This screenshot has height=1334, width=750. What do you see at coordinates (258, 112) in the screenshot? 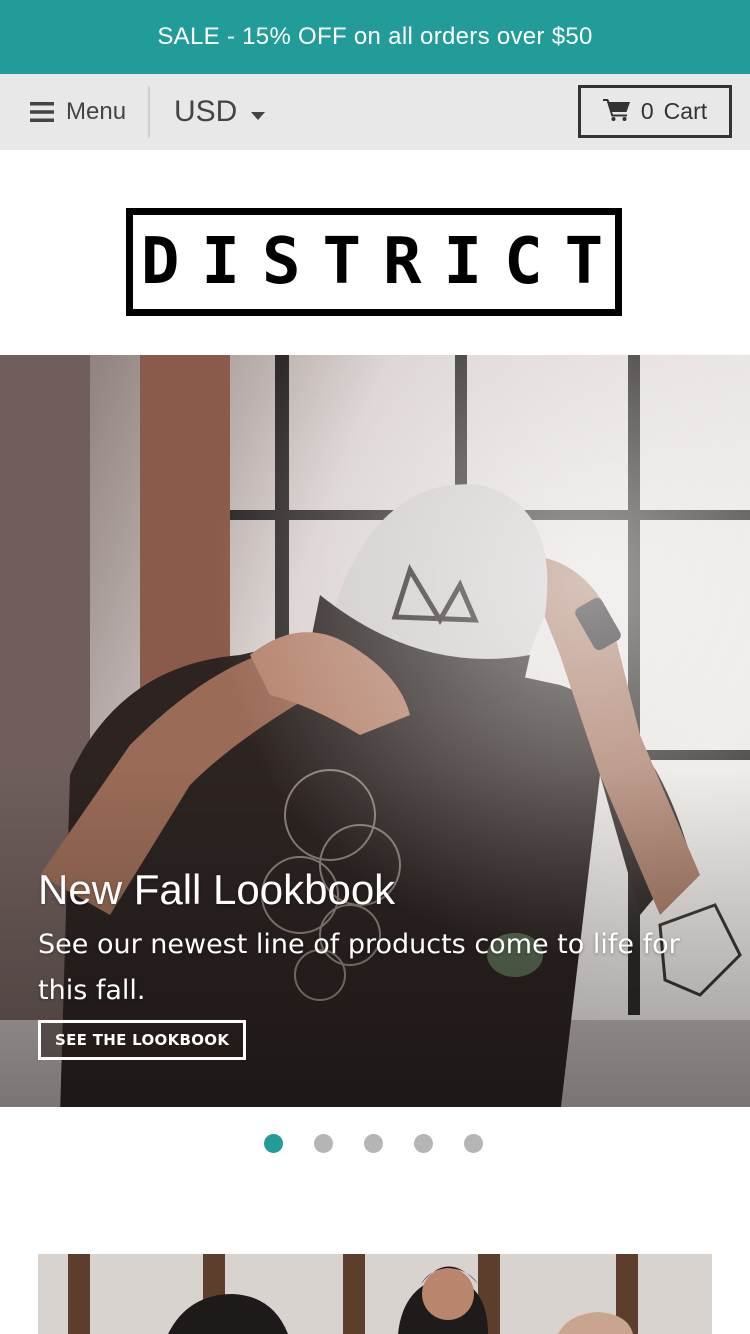
I see `caret-down-icon` at bounding box center [258, 112].